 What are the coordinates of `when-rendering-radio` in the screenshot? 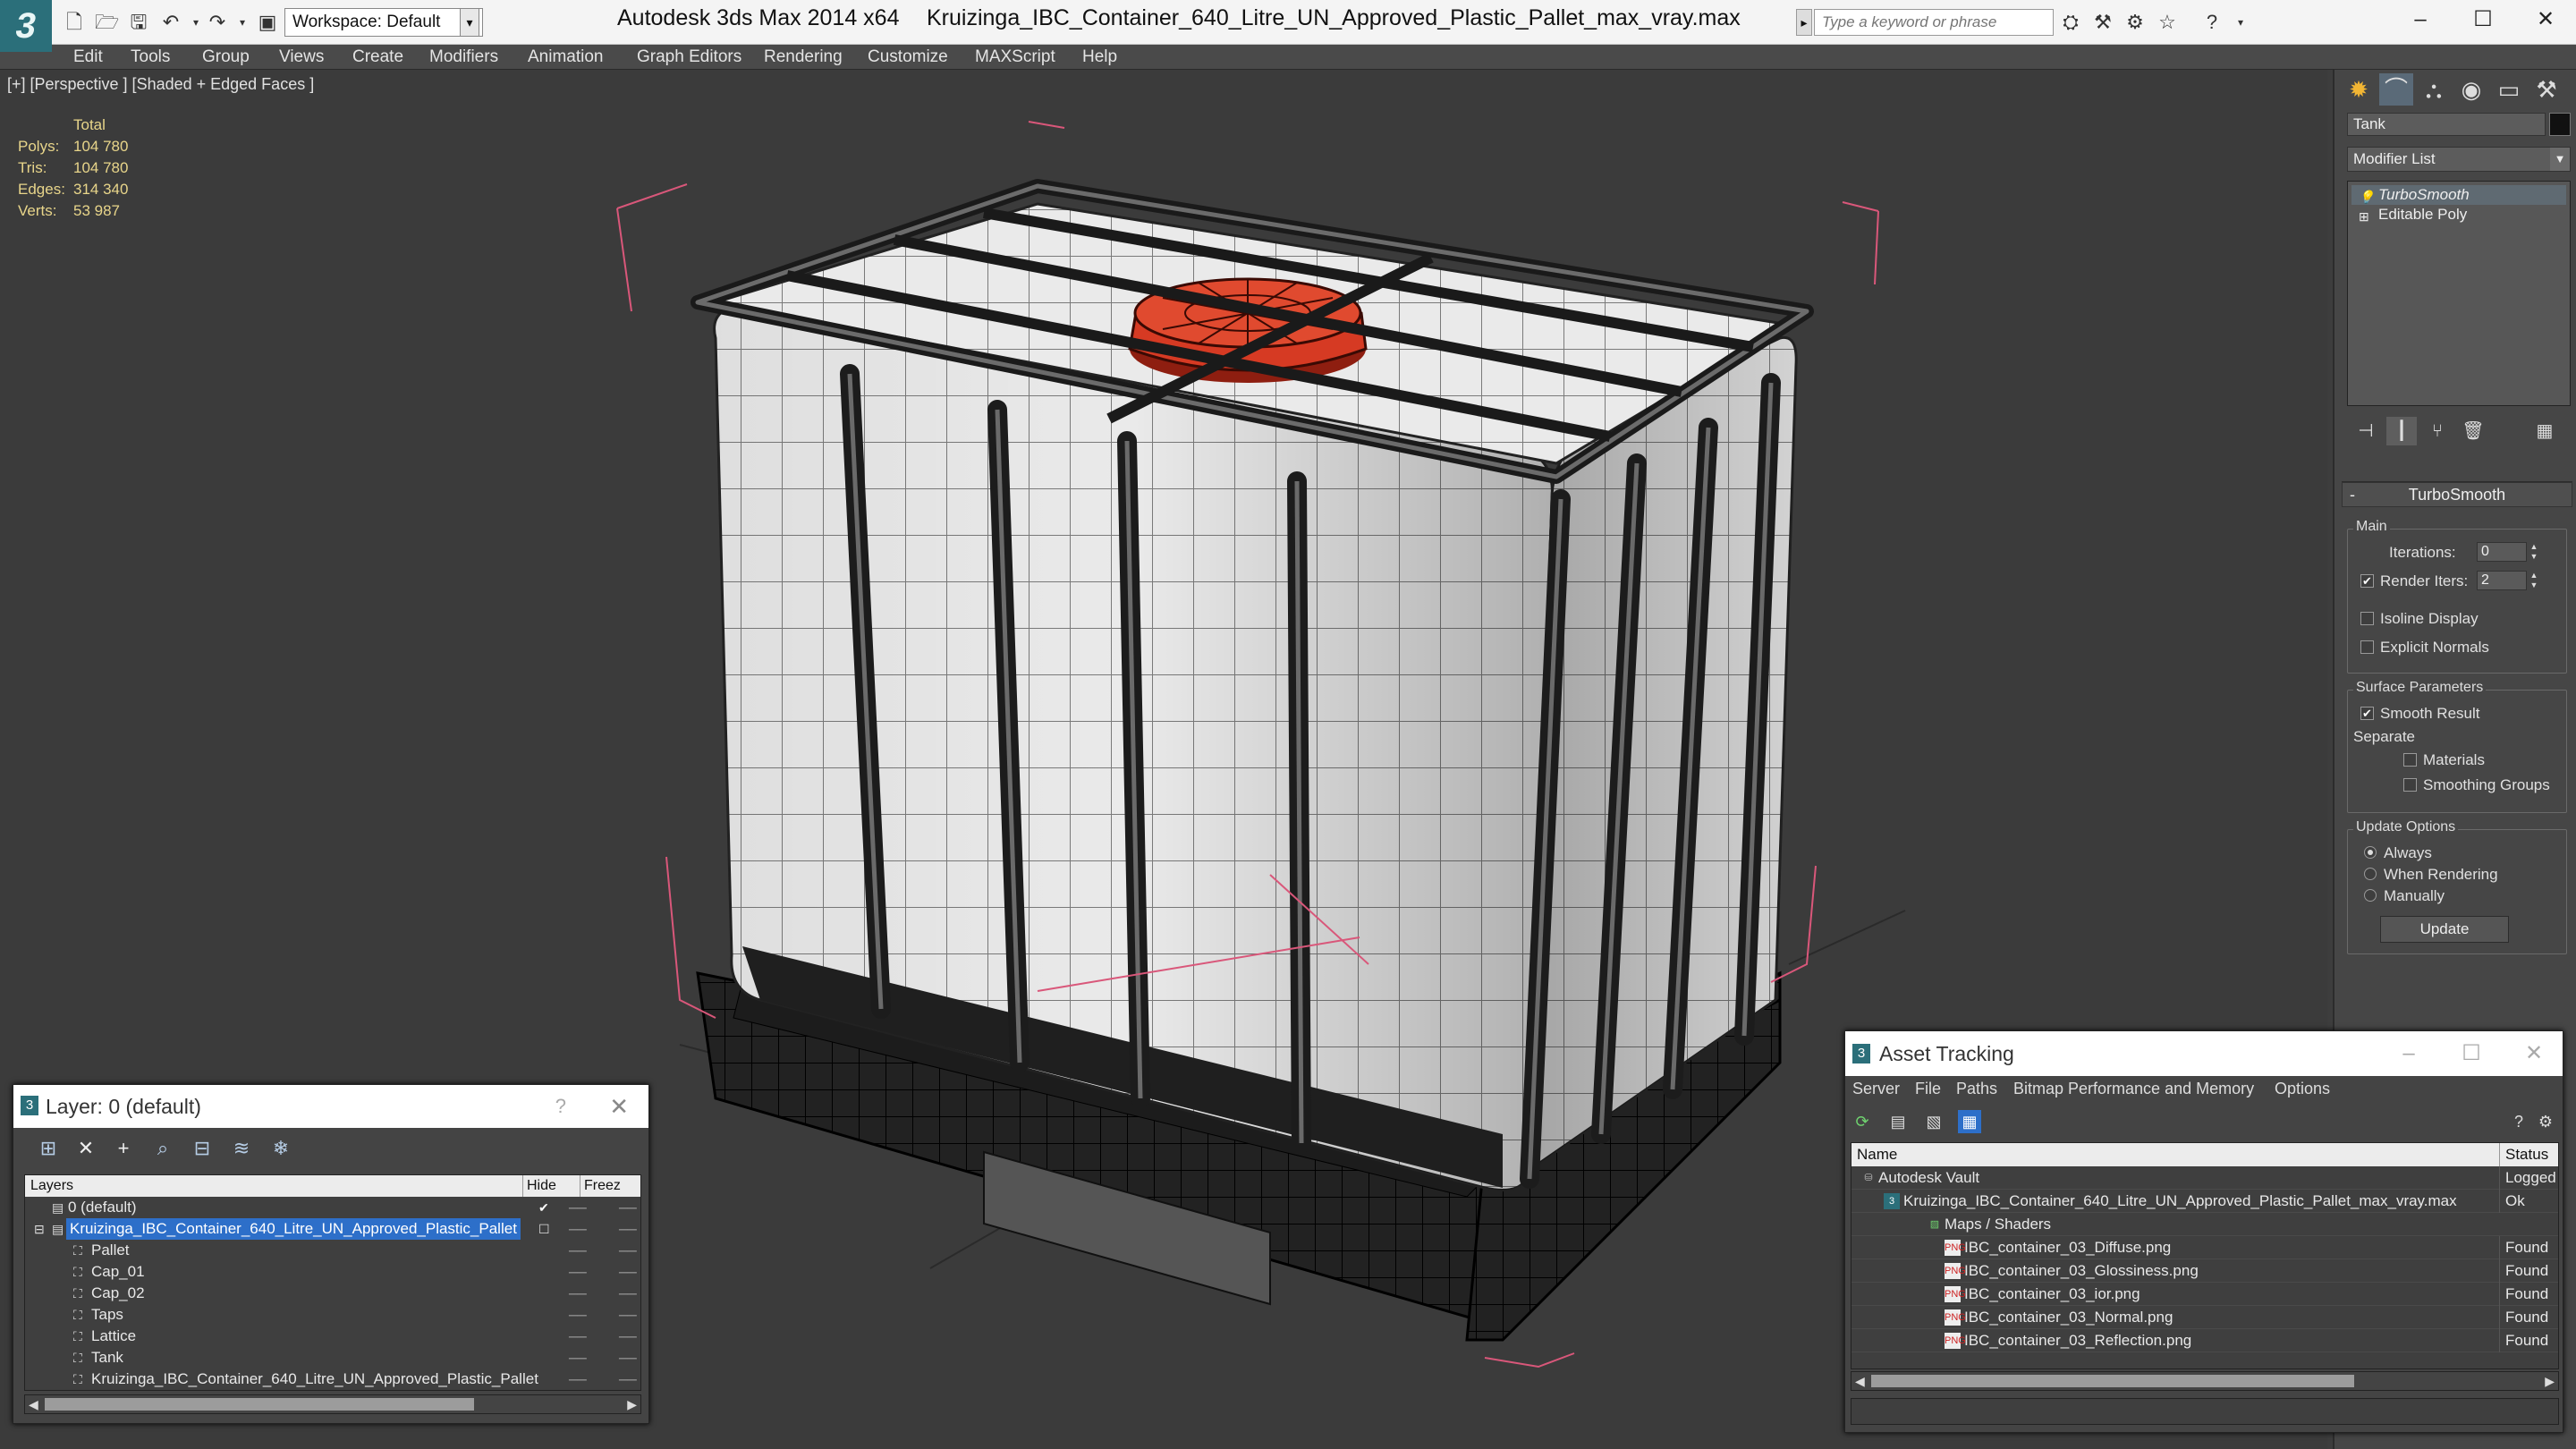 It's located at (2370, 874).